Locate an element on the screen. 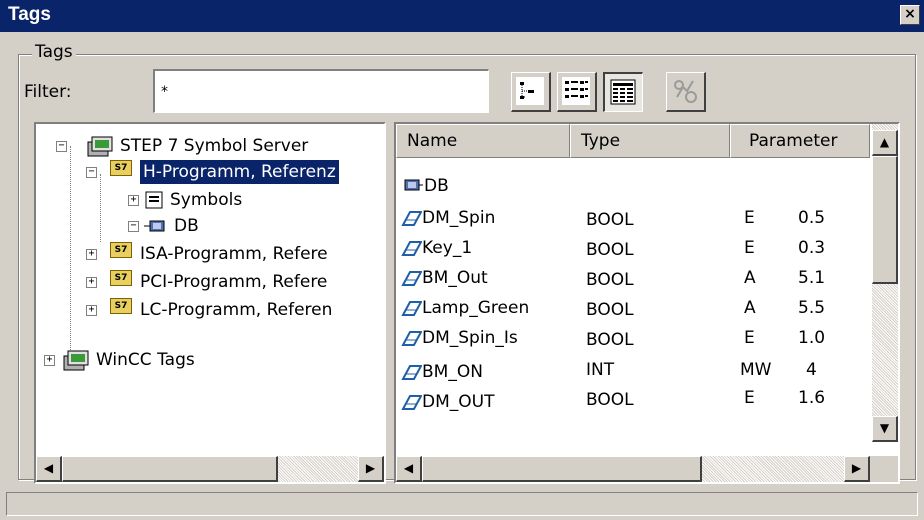 This screenshot has height=520, width=924. tag-address: 1.6 is located at coordinates (812, 398).